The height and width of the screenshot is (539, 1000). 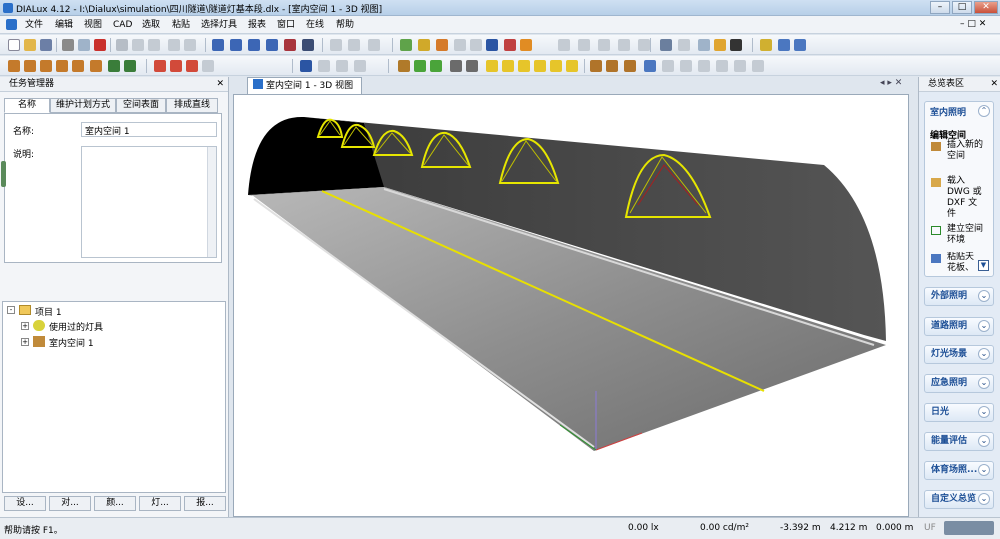 I want to click on zoom-window-icon, so click(x=354, y=45).